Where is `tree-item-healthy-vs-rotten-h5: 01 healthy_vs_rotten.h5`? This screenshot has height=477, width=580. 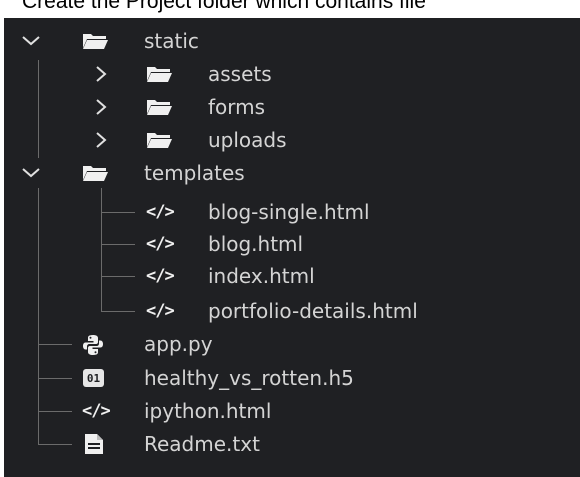 tree-item-healthy-vs-rotten-h5: 01 healthy_vs_rotten.h5 is located at coordinates (292, 378).